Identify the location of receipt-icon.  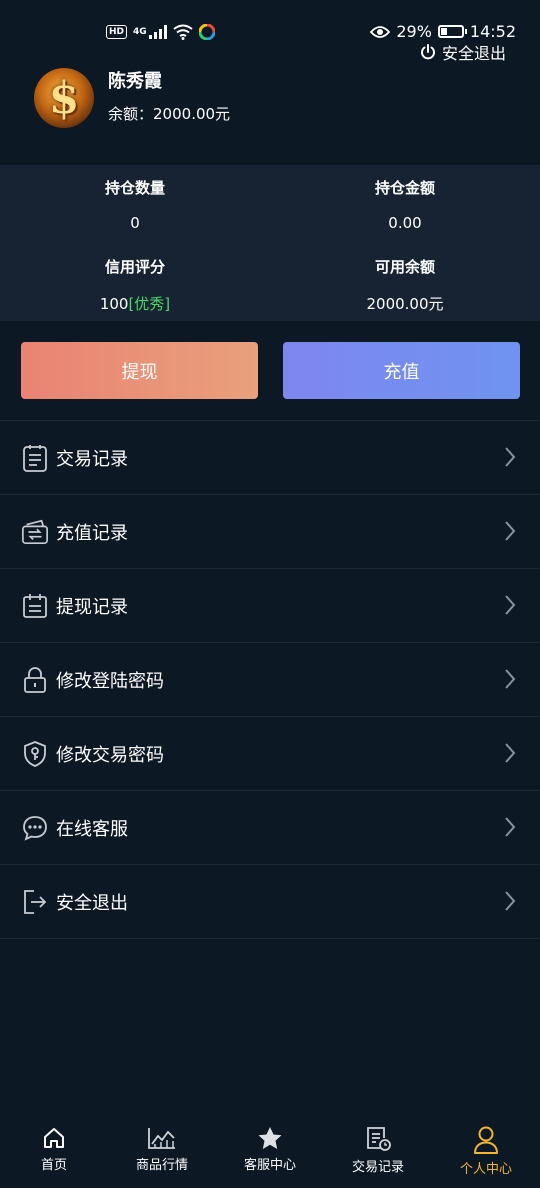
(379, 1139).